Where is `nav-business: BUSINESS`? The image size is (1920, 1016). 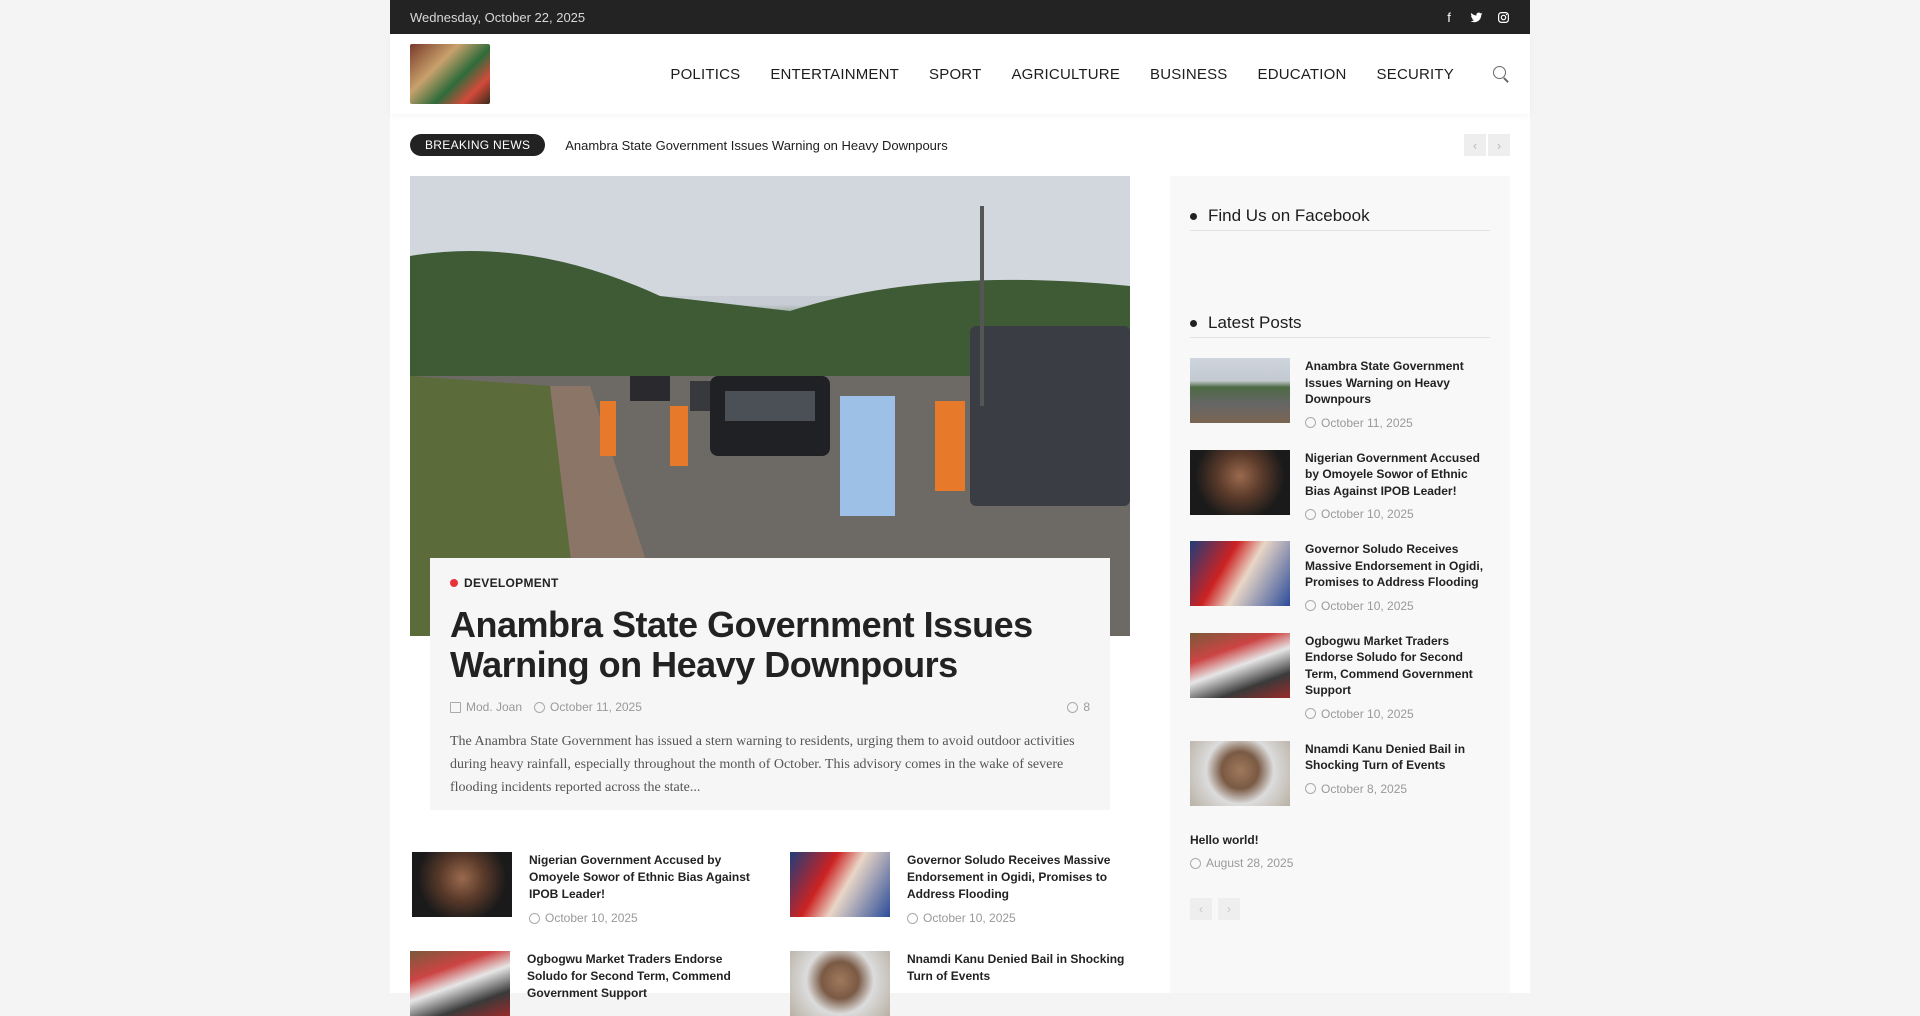 nav-business: BUSINESS is located at coordinates (1188, 74).